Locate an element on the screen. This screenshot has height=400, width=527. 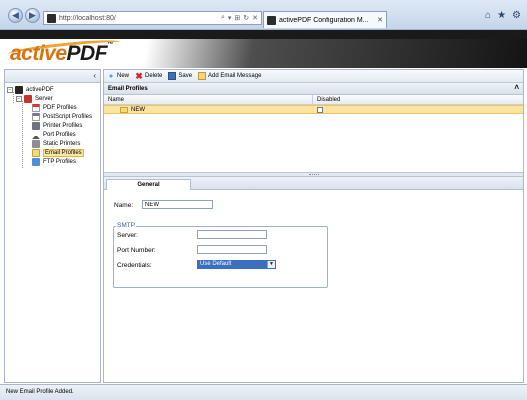
tree-item-email-profiles: Email Profiles is located at coordinates (58, 152).